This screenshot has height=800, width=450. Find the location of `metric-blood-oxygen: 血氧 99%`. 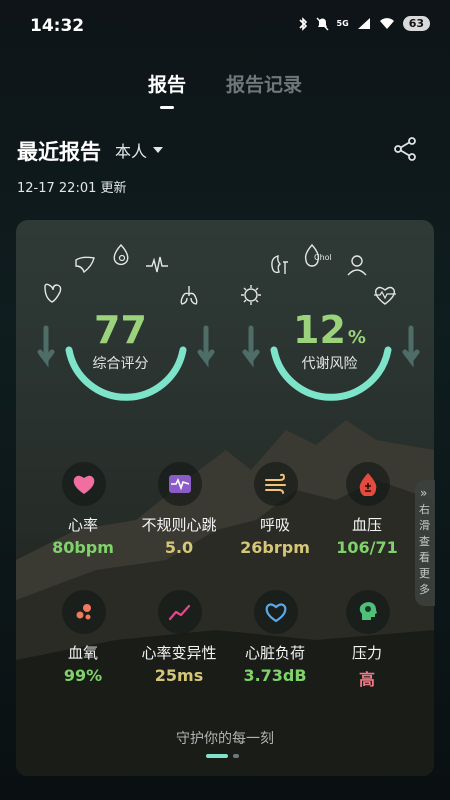

metric-blood-oxygen: 血氧 99% is located at coordinates (83, 645).